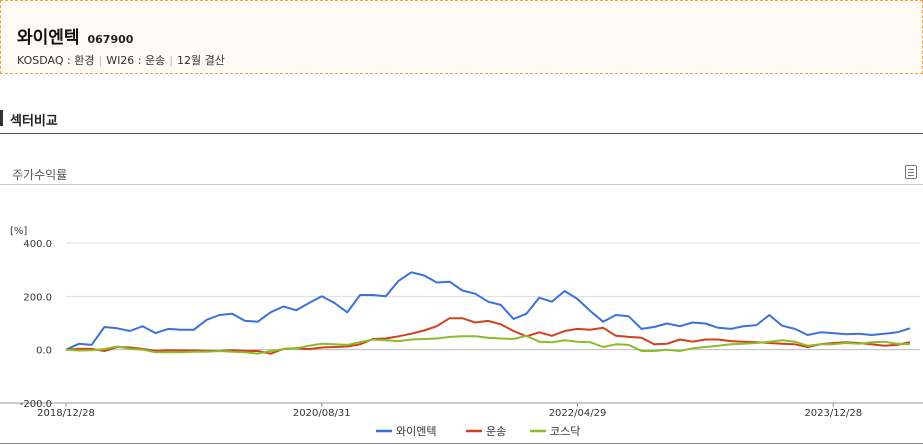  I want to click on x-tick-label: 2022/04/29, so click(578, 413).